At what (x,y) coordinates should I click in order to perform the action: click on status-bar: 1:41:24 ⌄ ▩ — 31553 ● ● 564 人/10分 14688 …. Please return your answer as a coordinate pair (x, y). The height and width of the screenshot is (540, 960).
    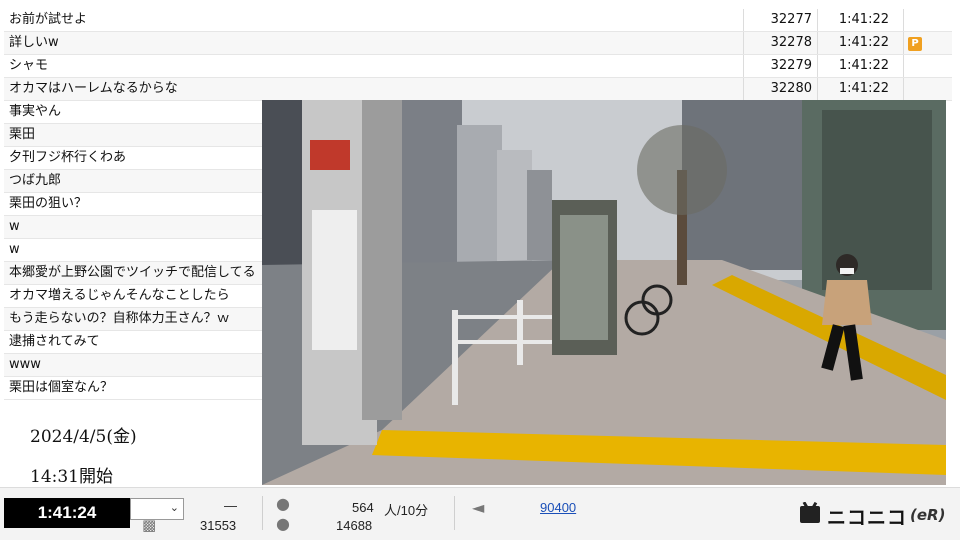
    Looking at the image, I should click on (480, 513).